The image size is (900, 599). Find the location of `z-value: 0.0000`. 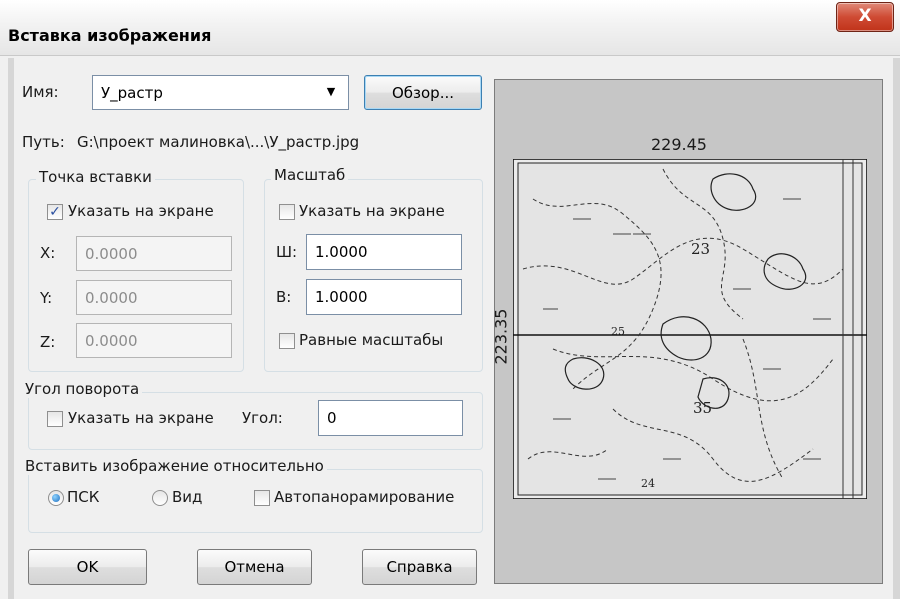

z-value: 0.0000 is located at coordinates (111, 340).